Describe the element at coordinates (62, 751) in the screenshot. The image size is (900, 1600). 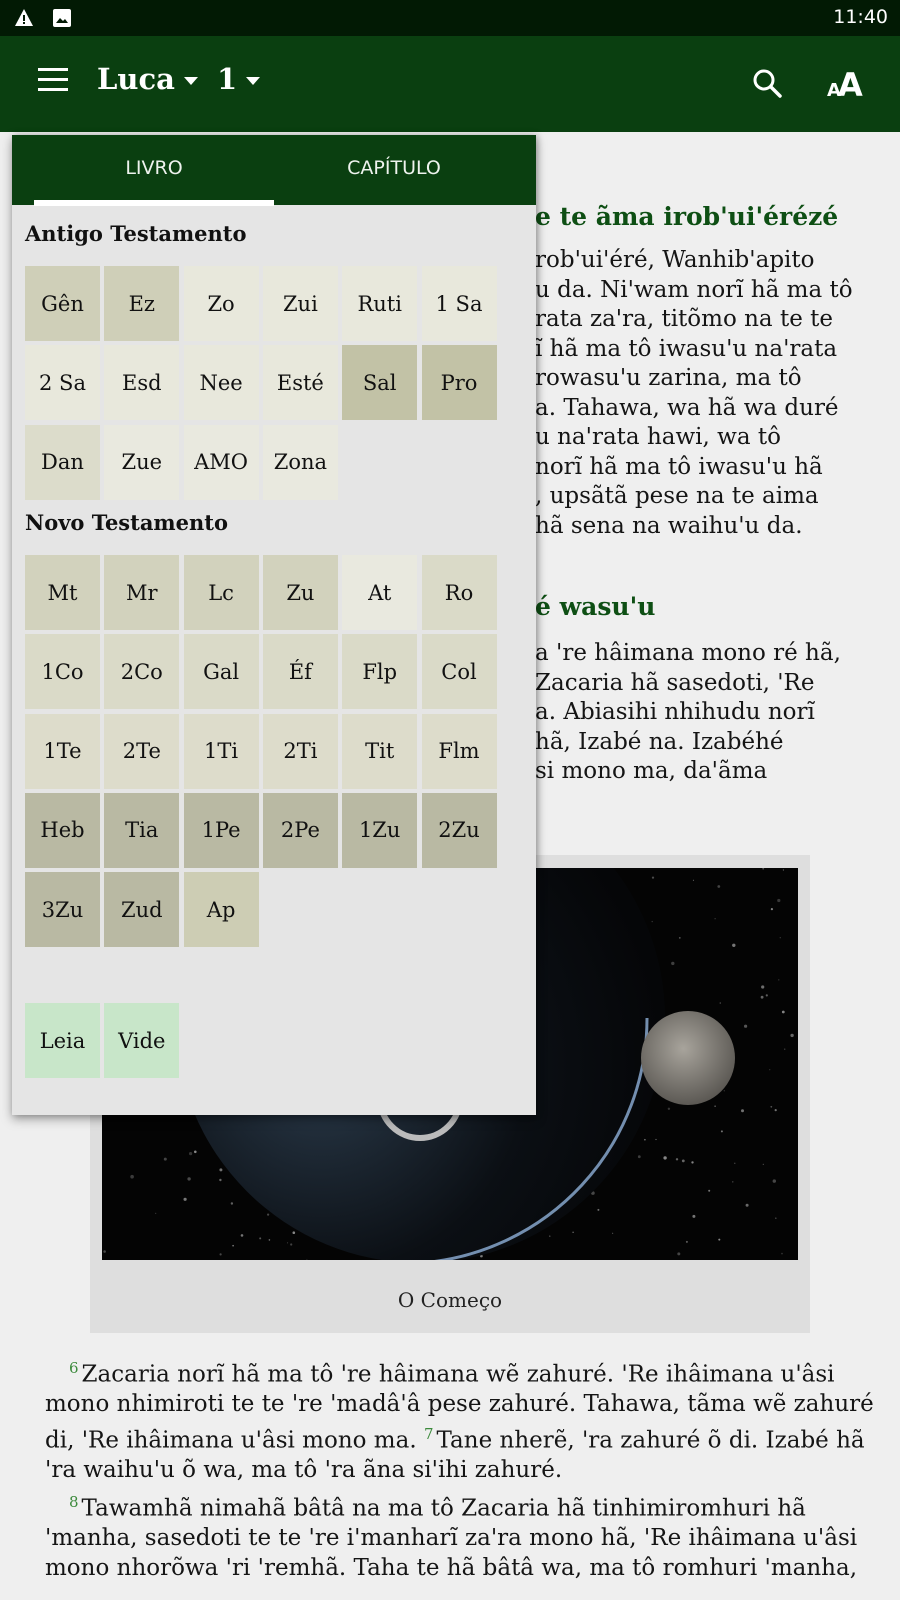
I see `book-tile-1te: 1Te` at that location.